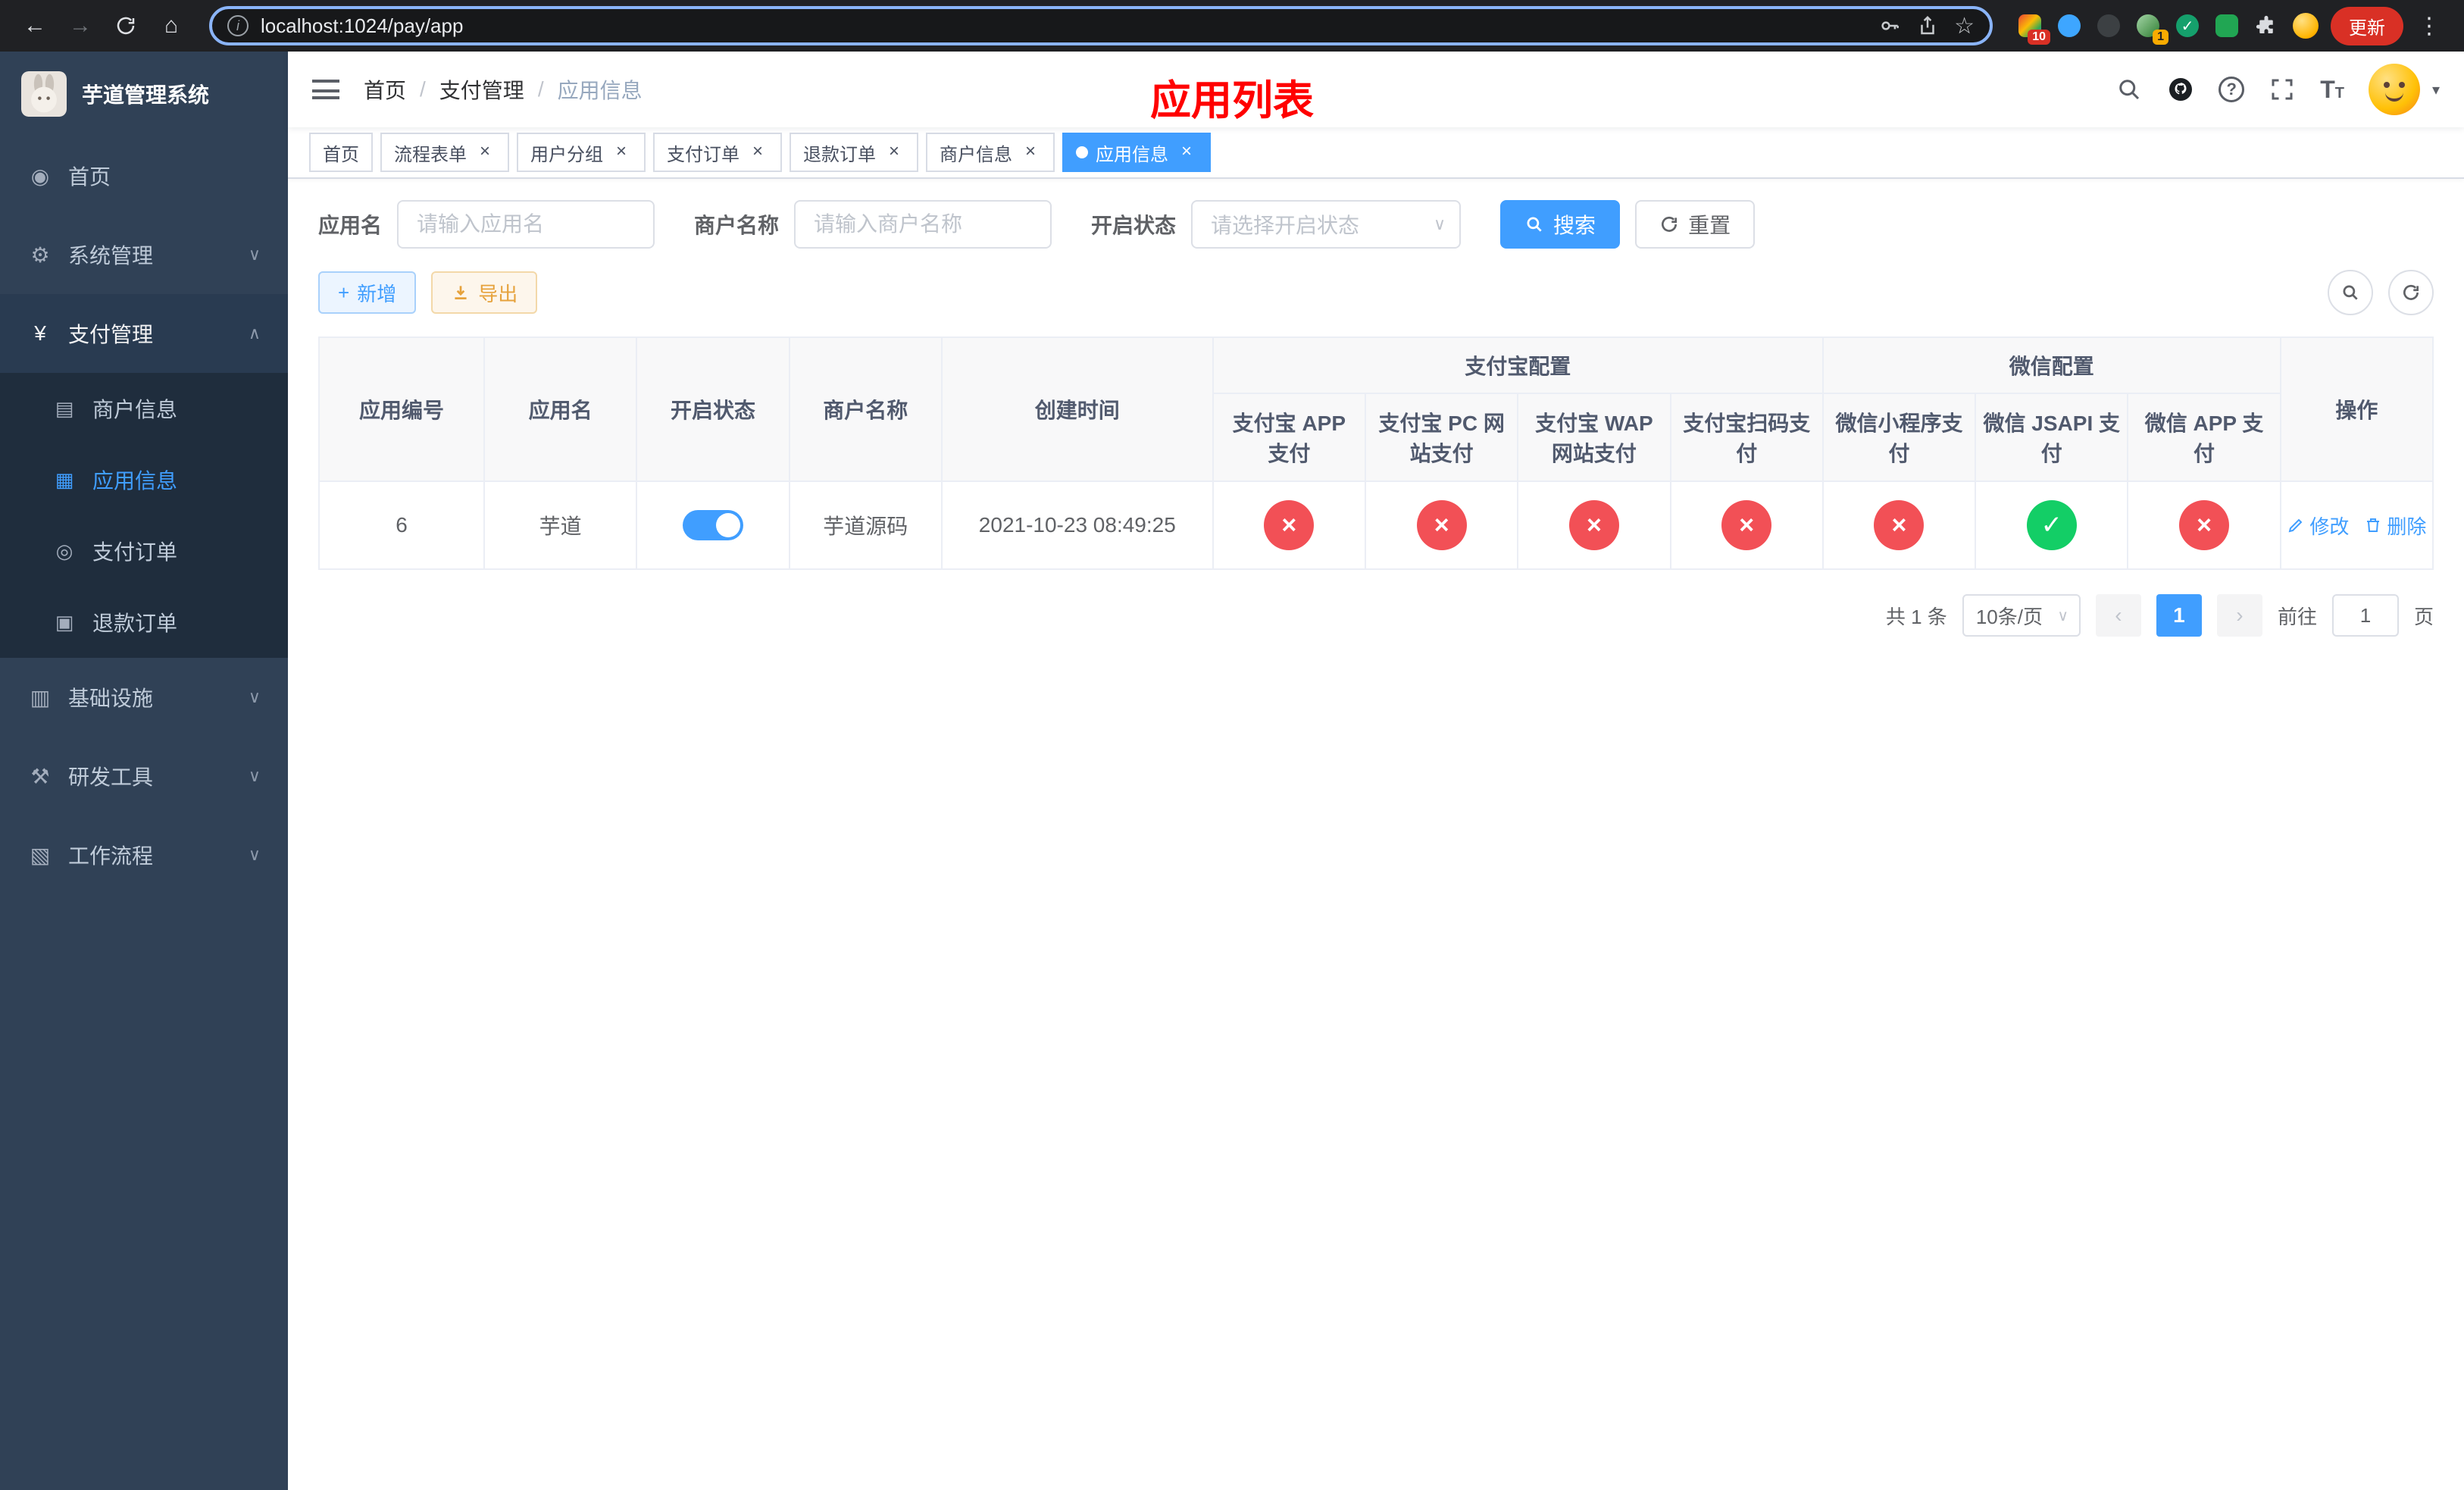 This screenshot has height=1490, width=2464. What do you see at coordinates (2033, 29) in the screenshot?
I see `extension-icon-grid: 10` at bounding box center [2033, 29].